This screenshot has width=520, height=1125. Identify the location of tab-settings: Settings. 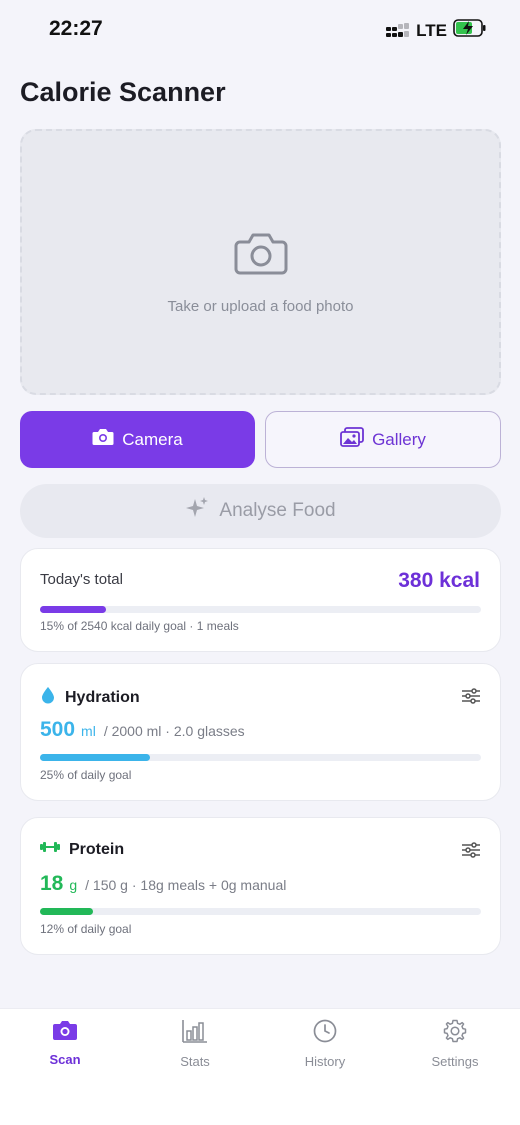
(455, 1044).